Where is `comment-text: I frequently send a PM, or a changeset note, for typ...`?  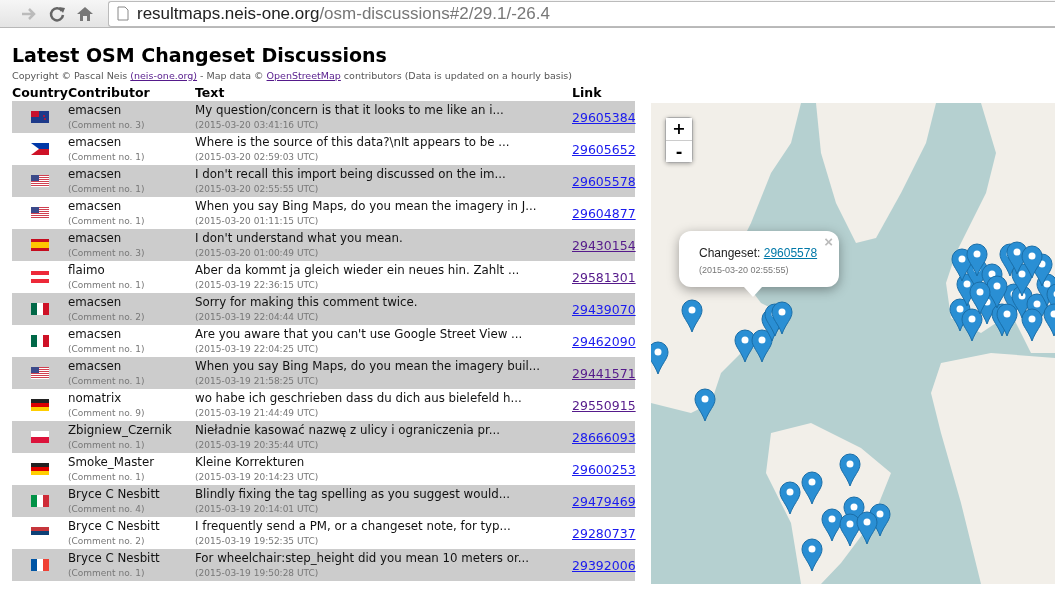 comment-text: I frequently send a PM, or a changeset note, for typ... is located at coordinates (353, 526).